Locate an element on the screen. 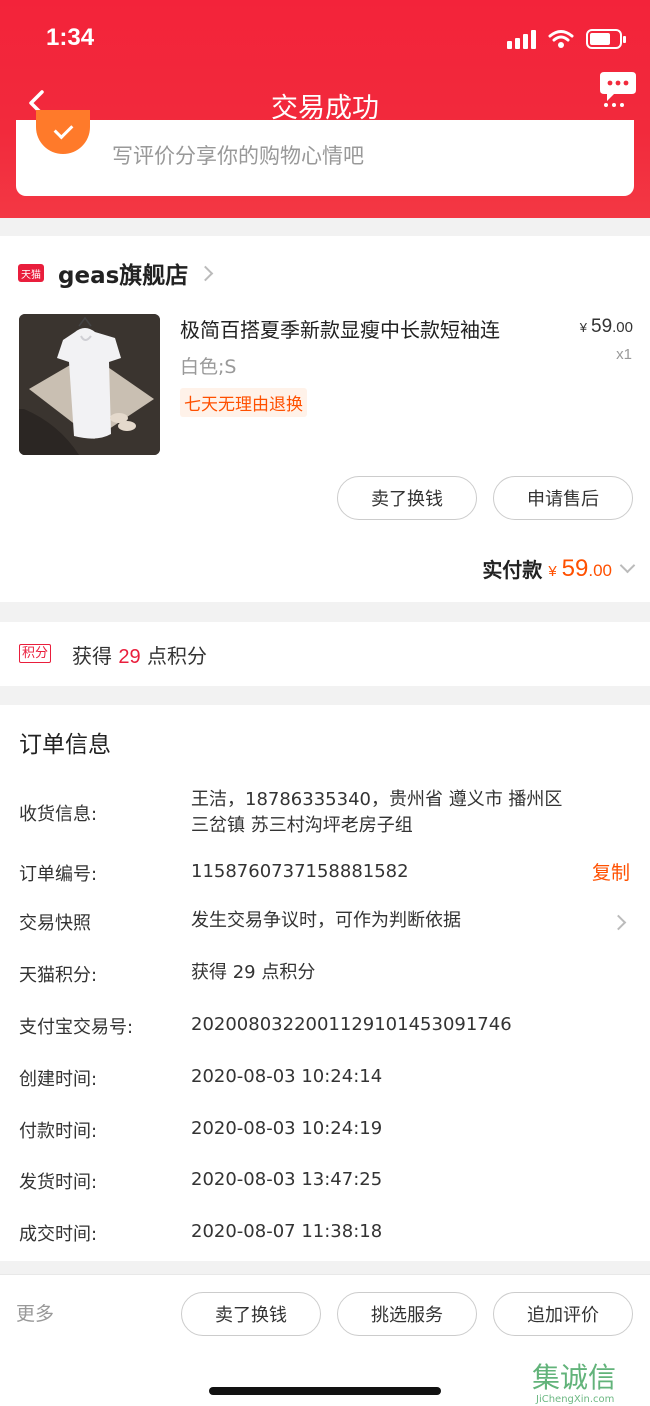 The height and width of the screenshot is (1406, 650). order-row-snapshot: 交易快照 发生交易争议时，可作为判断依据 is located at coordinates (325, 924).